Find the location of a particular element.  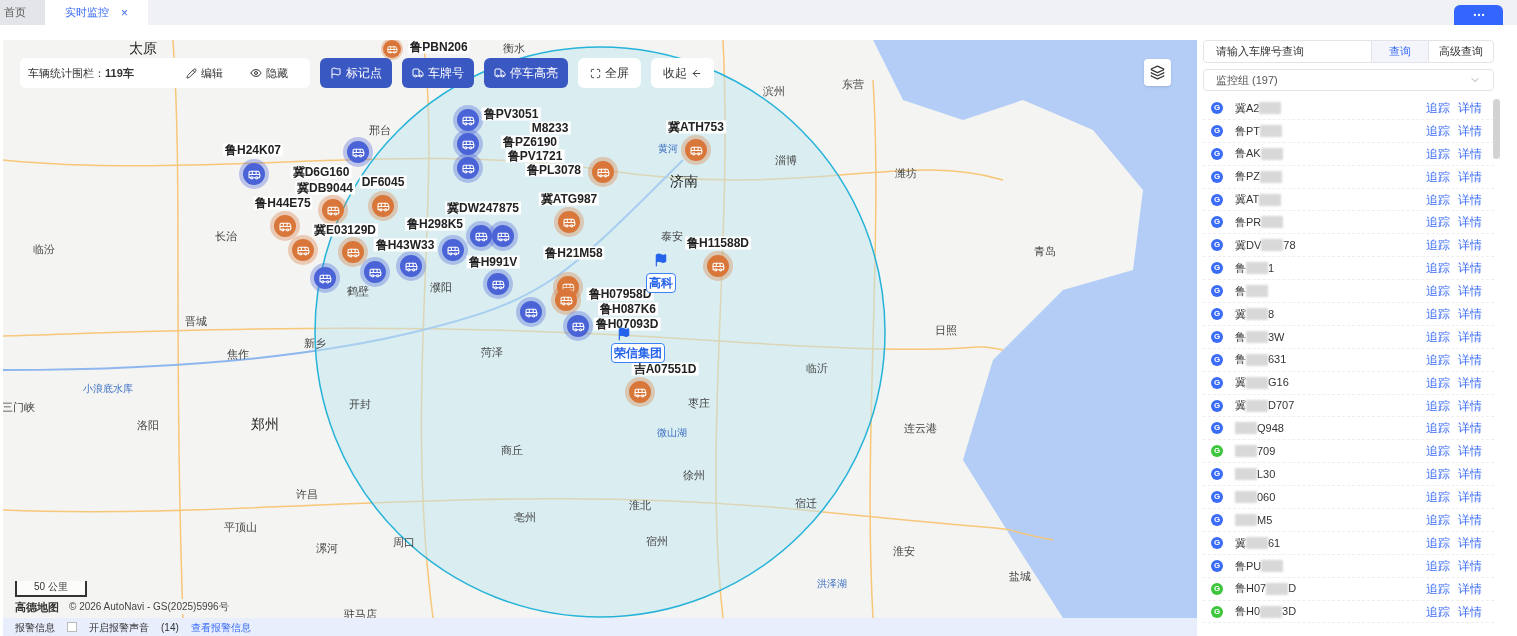

vehicle-row: G 鲁PZ 追踪 详情 is located at coordinates (1348, 177).